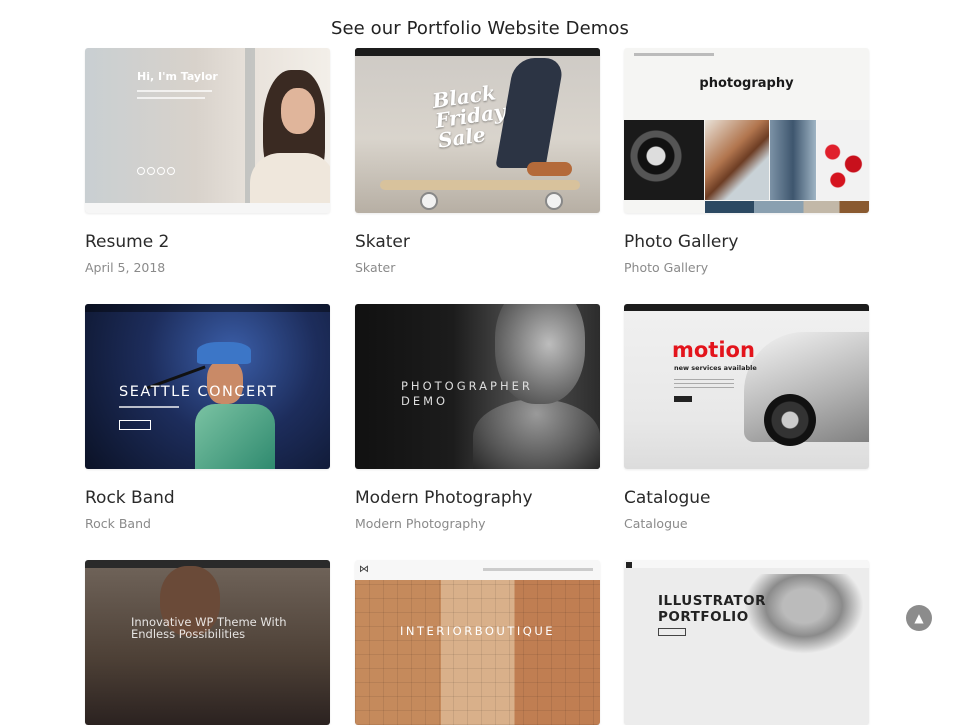  What do you see at coordinates (444, 498) in the screenshot?
I see `card-title: Modern Photography` at bounding box center [444, 498].